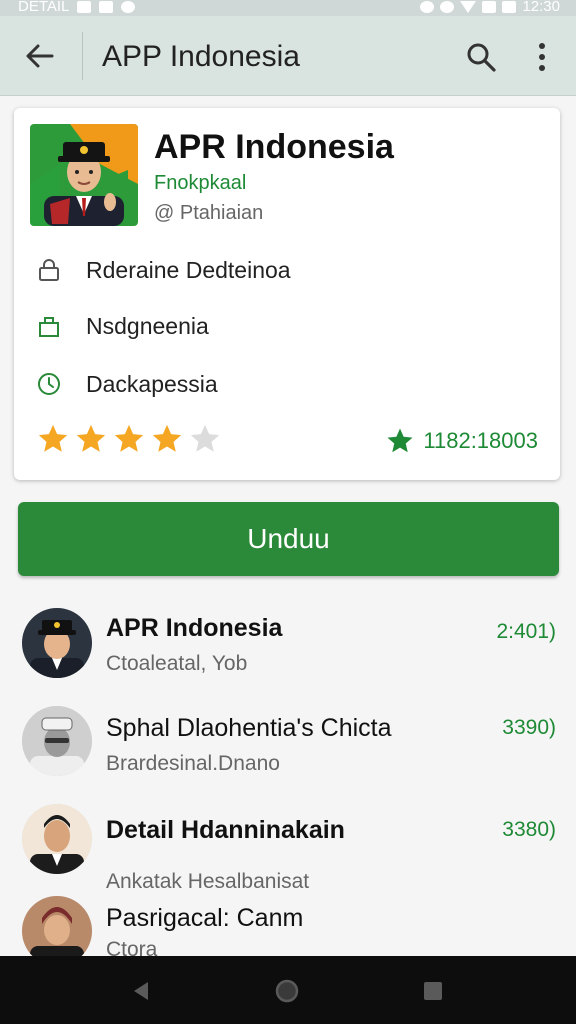 The width and height of the screenshot is (576, 1024). I want to click on developer-name: Fnokpkaal, so click(200, 183).